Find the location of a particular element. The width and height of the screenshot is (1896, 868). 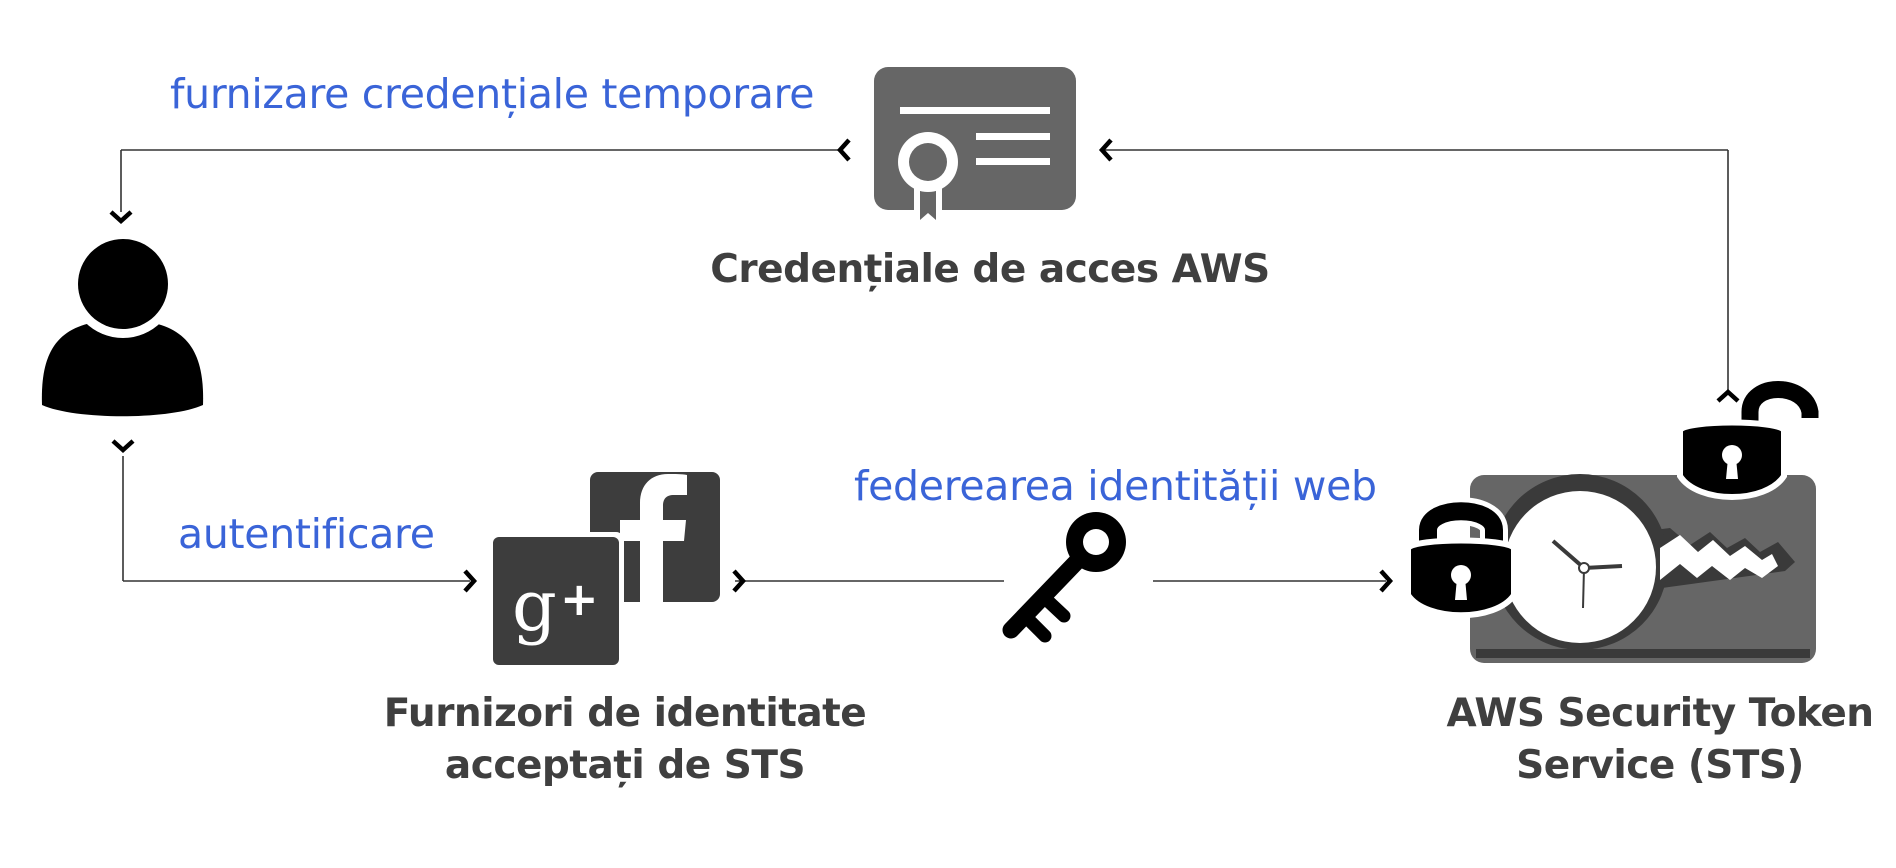

key-icon is located at coordinates (1064, 577).